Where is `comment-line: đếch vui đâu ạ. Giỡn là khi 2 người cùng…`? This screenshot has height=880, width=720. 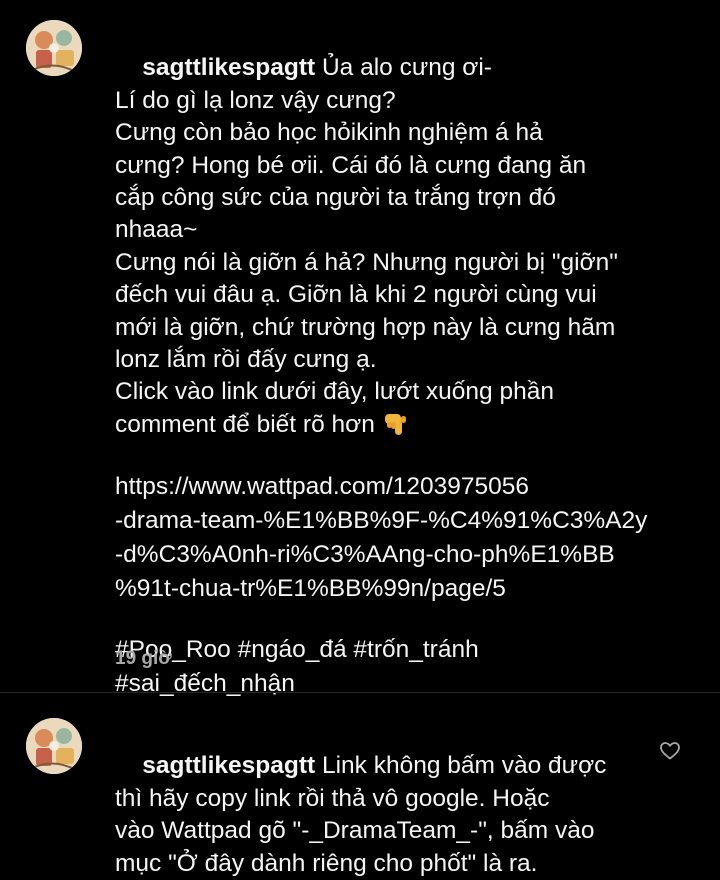
comment-line: đếch vui đâu ạ. Giỡn là khi 2 người cùng… is located at coordinates (356, 295).